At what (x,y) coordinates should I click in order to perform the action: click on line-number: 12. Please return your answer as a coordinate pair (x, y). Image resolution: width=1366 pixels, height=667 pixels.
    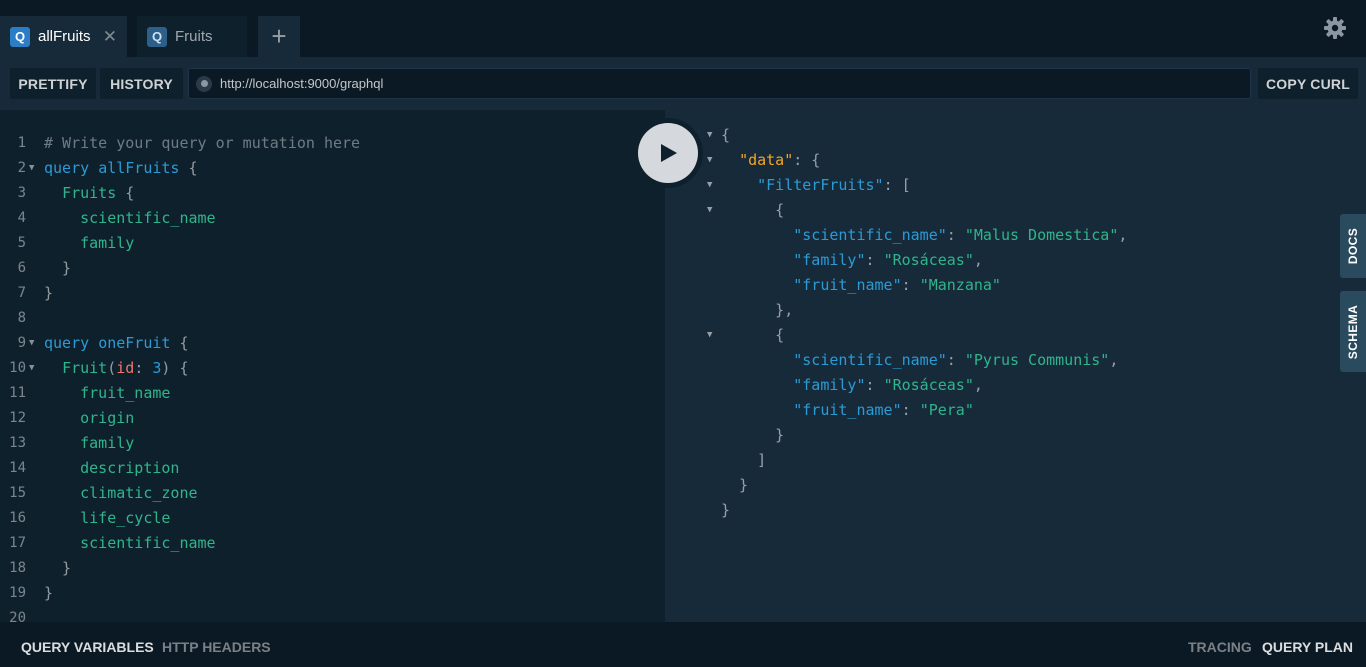
    Looking at the image, I should click on (17, 418).